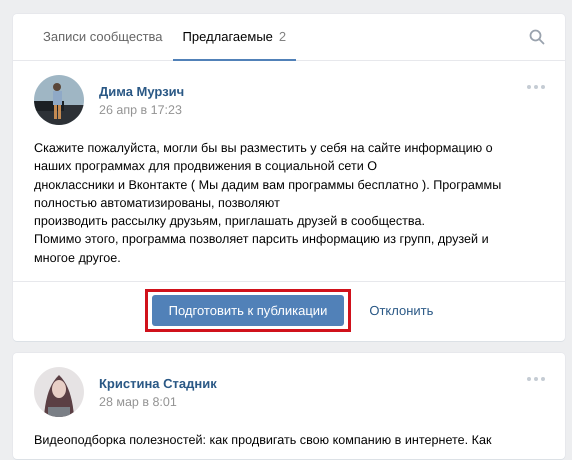 The image size is (572, 460). I want to click on tab: Записи сообщества, so click(103, 37).